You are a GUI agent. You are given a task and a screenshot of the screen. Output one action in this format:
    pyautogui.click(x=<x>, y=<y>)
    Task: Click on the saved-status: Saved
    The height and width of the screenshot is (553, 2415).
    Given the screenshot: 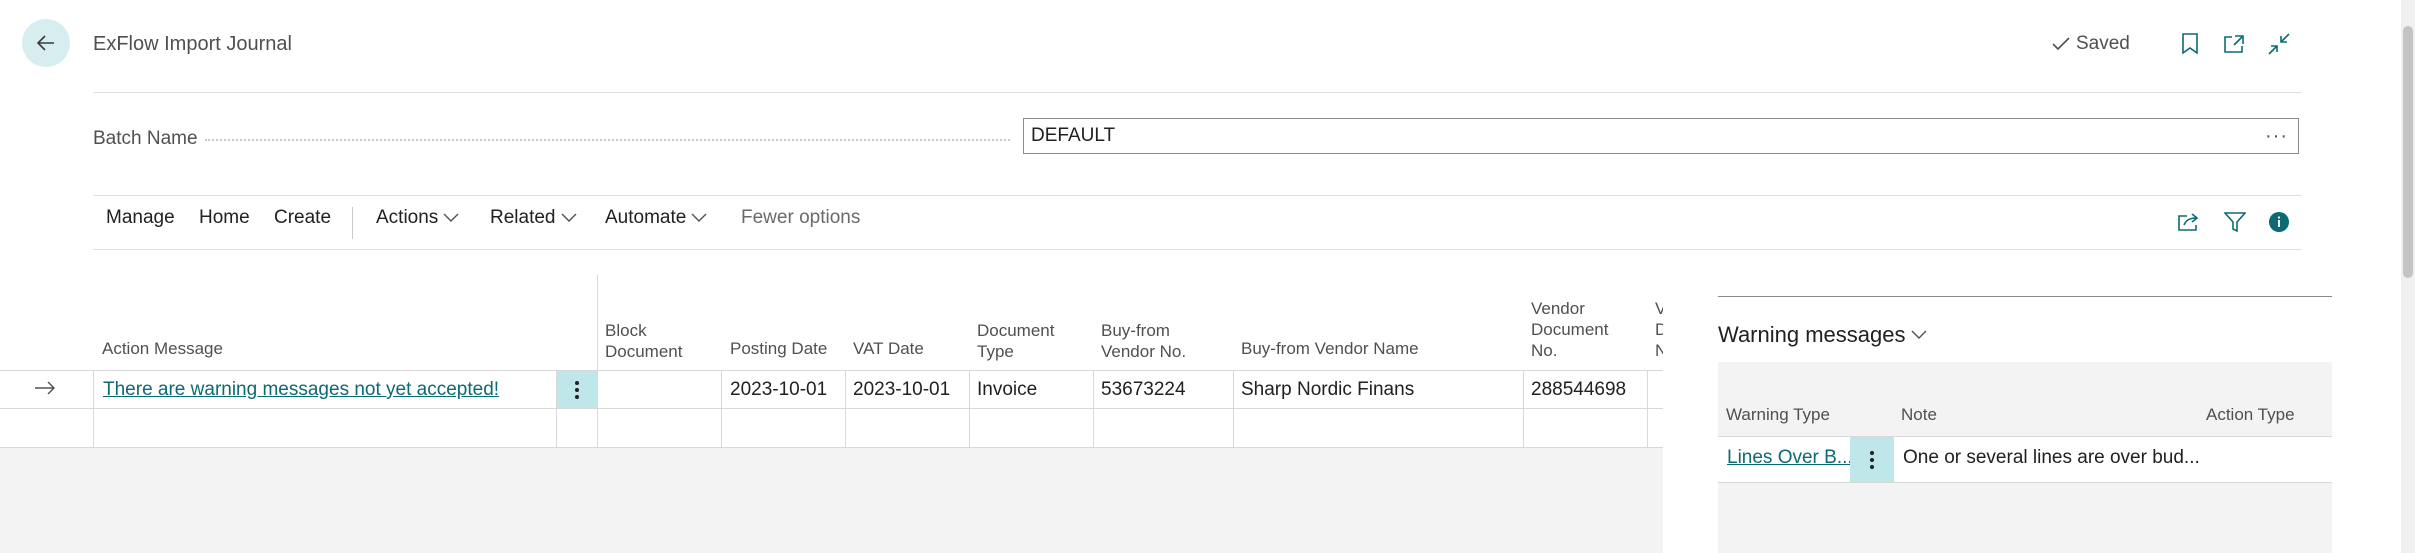 What is the action you would take?
    pyautogui.click(x=2091, y=44)
    